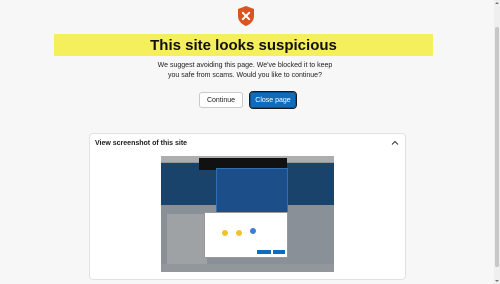 Image resolution: width=500 pixels, height=284 pixels. I want to click on warning-banner: This site looks suspicious, so click(243, 45).